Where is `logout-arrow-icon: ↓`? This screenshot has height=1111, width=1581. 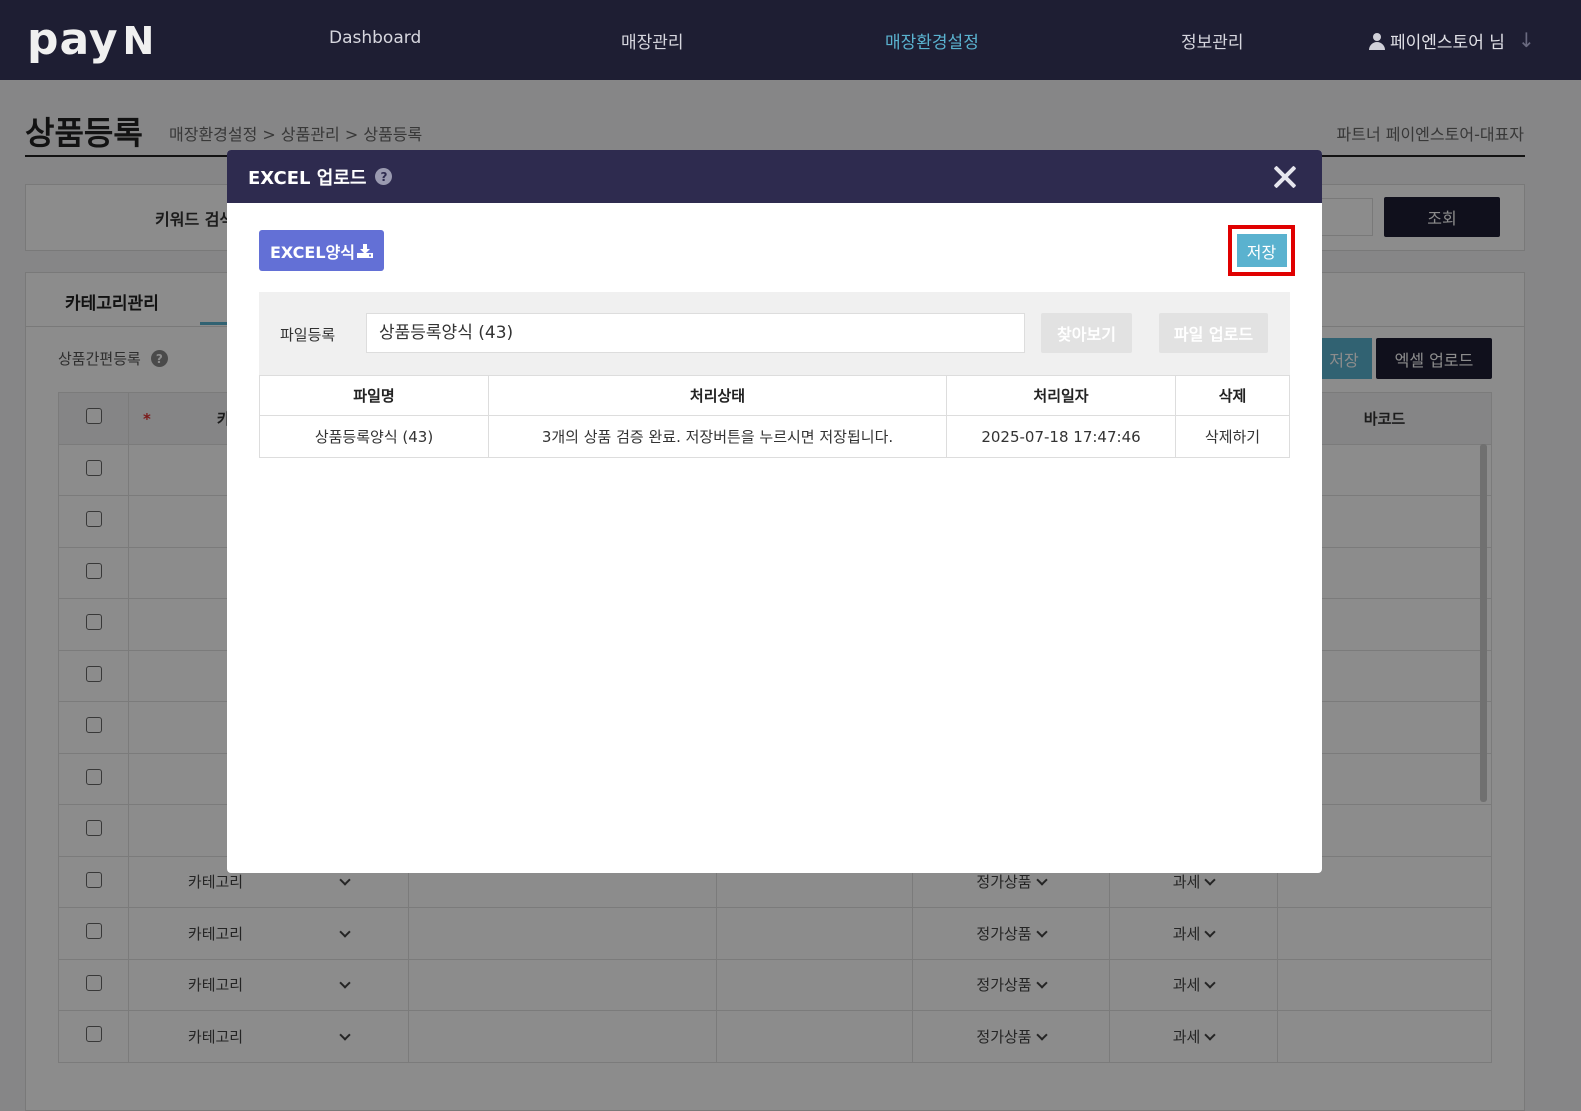 logout-arrow-icon: ↓ is located at coordinates (1526, 40).